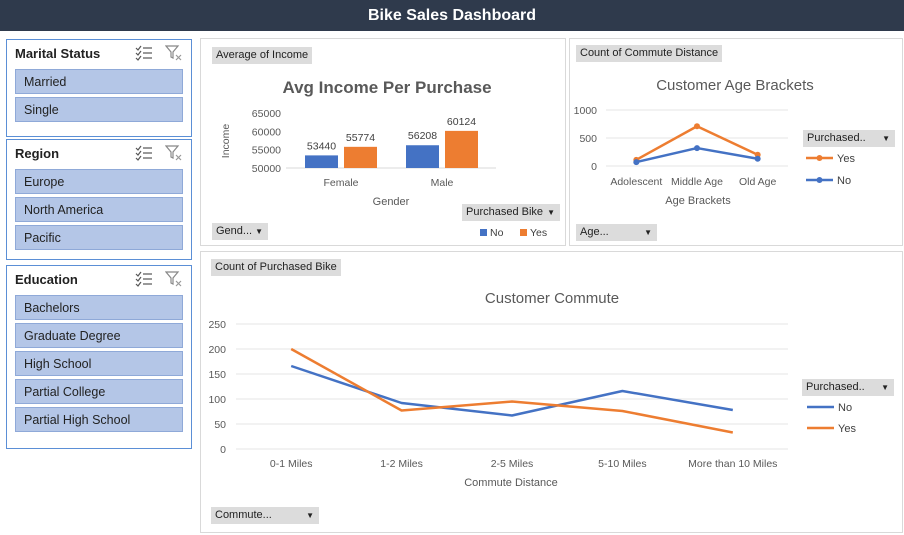 Image resolution: width=904 pixels, height=535 pixels. Describe the element at coordinates (99, 335) in the screenshot. I see `slicer-item-graduate-degree: Graduate Degree` at that location.